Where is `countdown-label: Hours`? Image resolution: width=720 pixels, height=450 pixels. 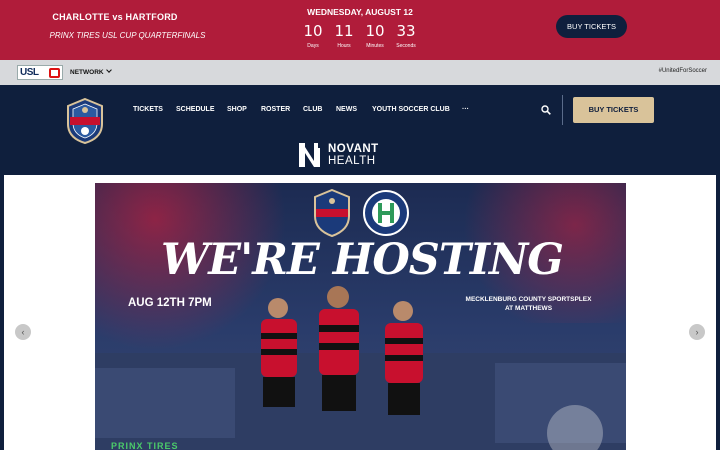 countdown-label: Hours is located at coordinates (344, 46).